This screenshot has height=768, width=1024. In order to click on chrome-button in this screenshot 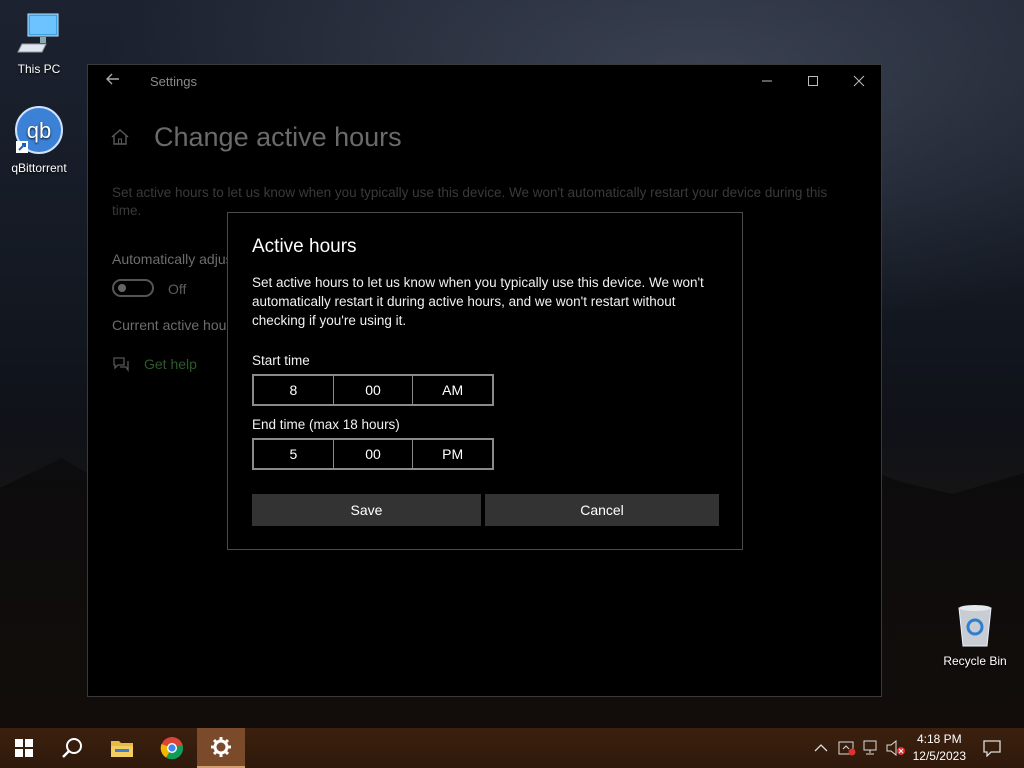, I will do `click(172, 748)`.